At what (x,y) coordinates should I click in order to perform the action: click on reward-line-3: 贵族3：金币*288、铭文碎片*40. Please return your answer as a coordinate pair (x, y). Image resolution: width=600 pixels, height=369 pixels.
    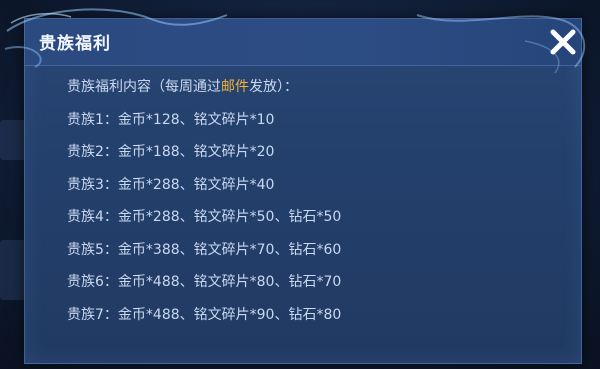
    Looking at the image, I should click on (171, 184).